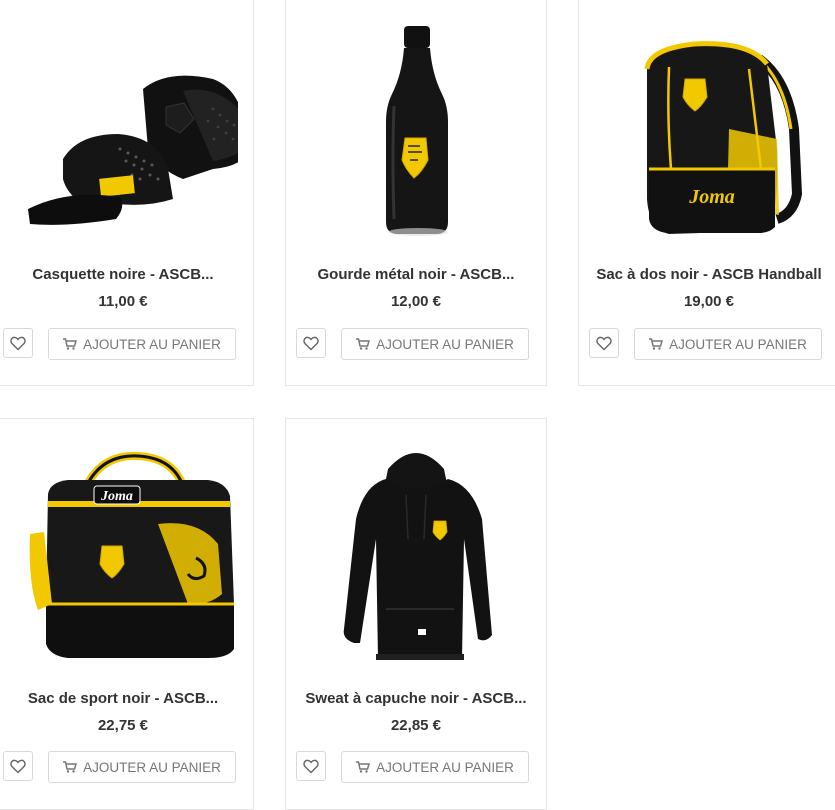  I want to click on sport-bag-image: Joma, so click(131, 554).